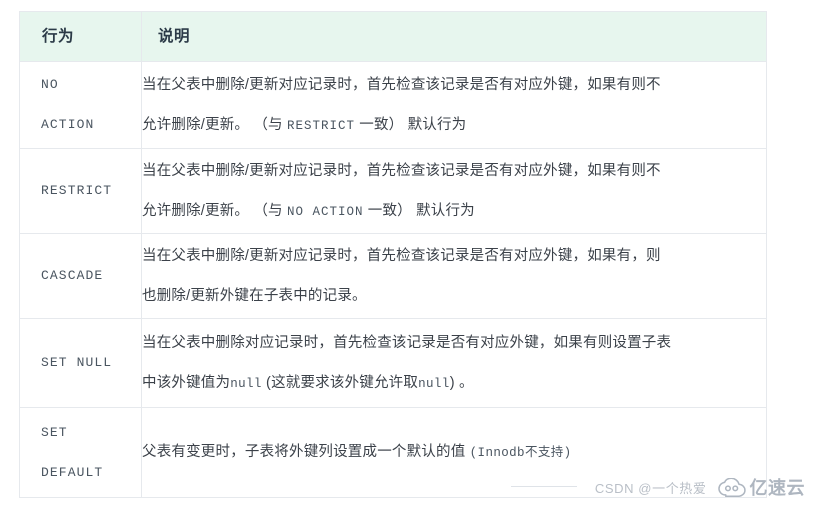 This screenshot has height=508, width=813. Describe the element at coordinates (68, 124) in the screenshot. I see `action-code-line2: ACTION` at that location.